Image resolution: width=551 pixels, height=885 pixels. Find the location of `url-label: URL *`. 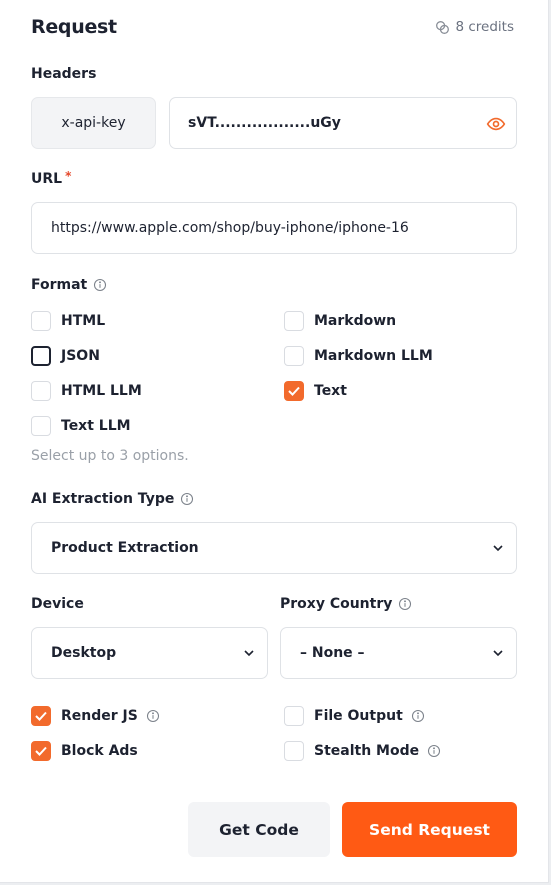

url-label: URL * is located at coordinates (51, 178).